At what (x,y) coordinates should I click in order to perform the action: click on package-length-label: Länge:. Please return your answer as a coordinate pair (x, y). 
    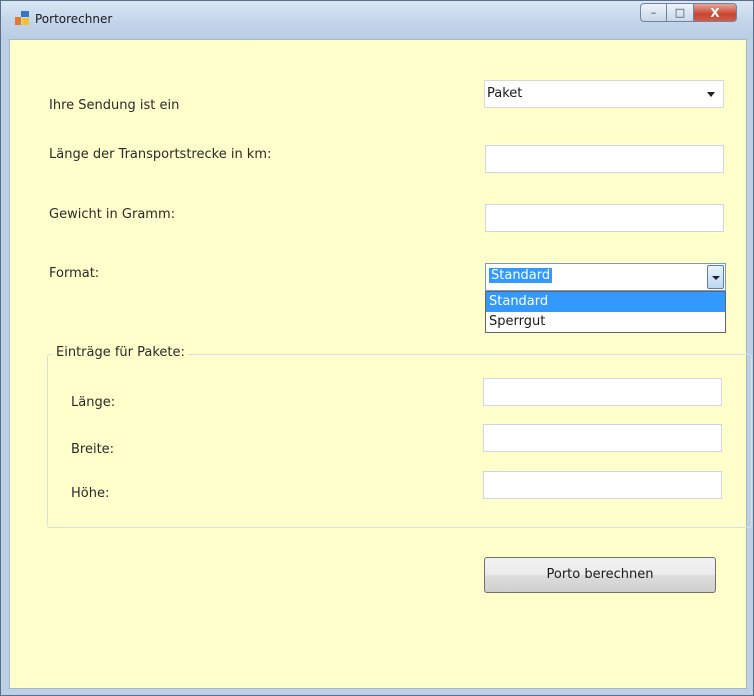
    Looking at the image, I should click on (93, 402).